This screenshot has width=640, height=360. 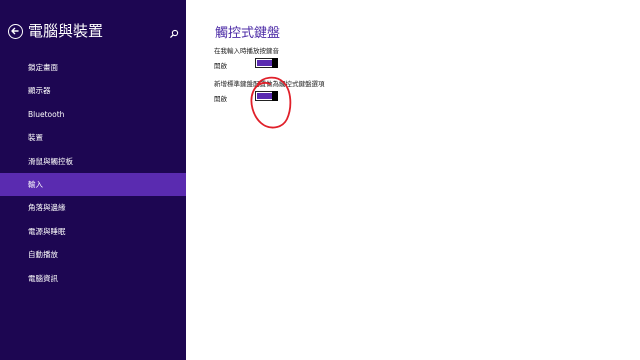 I want to click on sidebar-item-lock-screen: 鎖定畫面, so click(x=93, y=67).